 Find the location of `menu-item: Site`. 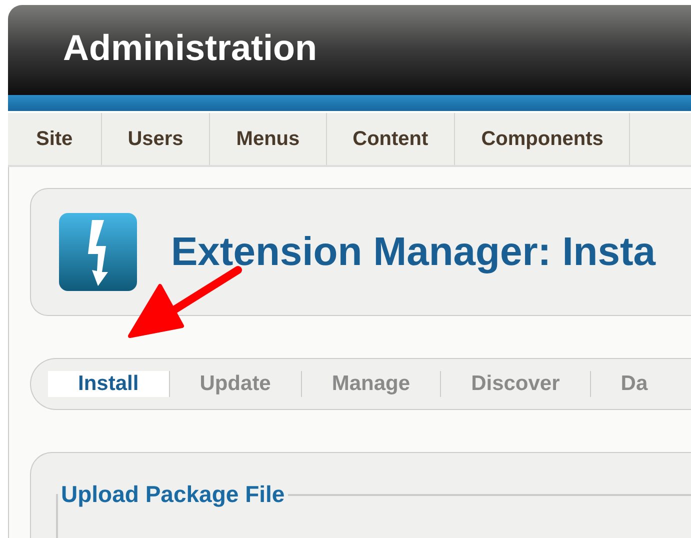

menu-item: Site is located at coordinates (55, 139).